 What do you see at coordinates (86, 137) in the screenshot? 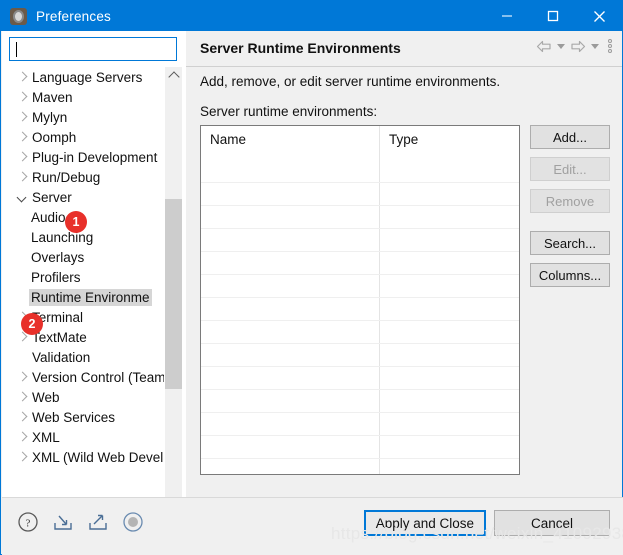
I see `tree-item-oomph: Oomph` at bounding box center [86, 137].